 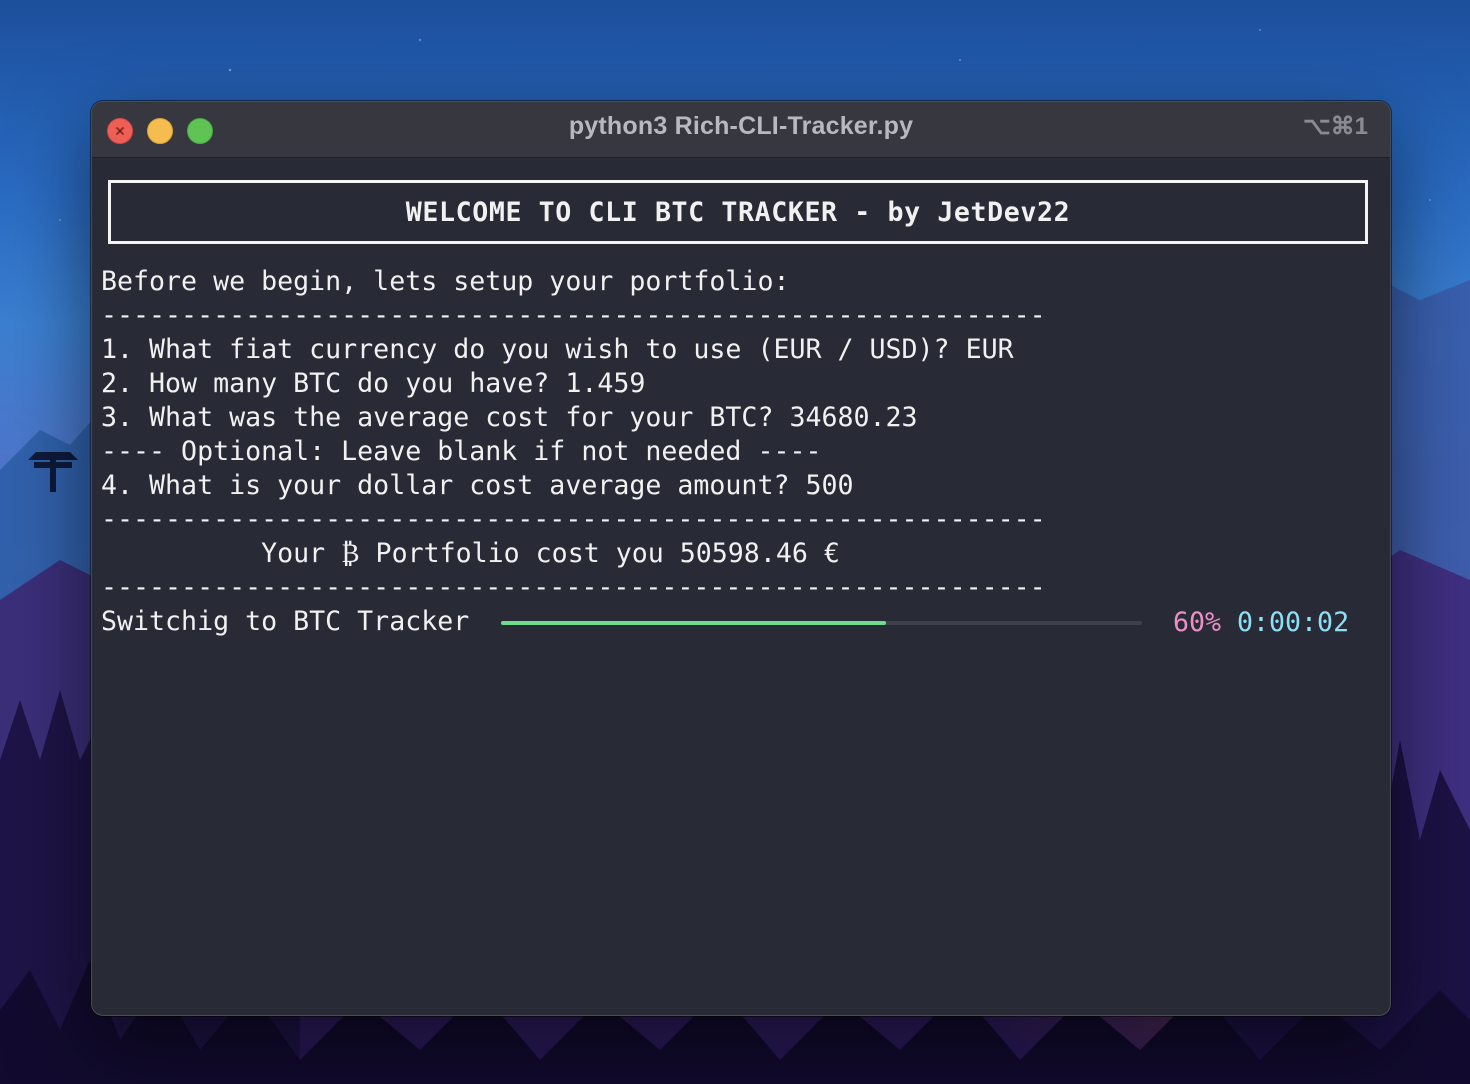 I want to click on window-shortcut: ⌥⌘1, so click(x=1335, y=126).